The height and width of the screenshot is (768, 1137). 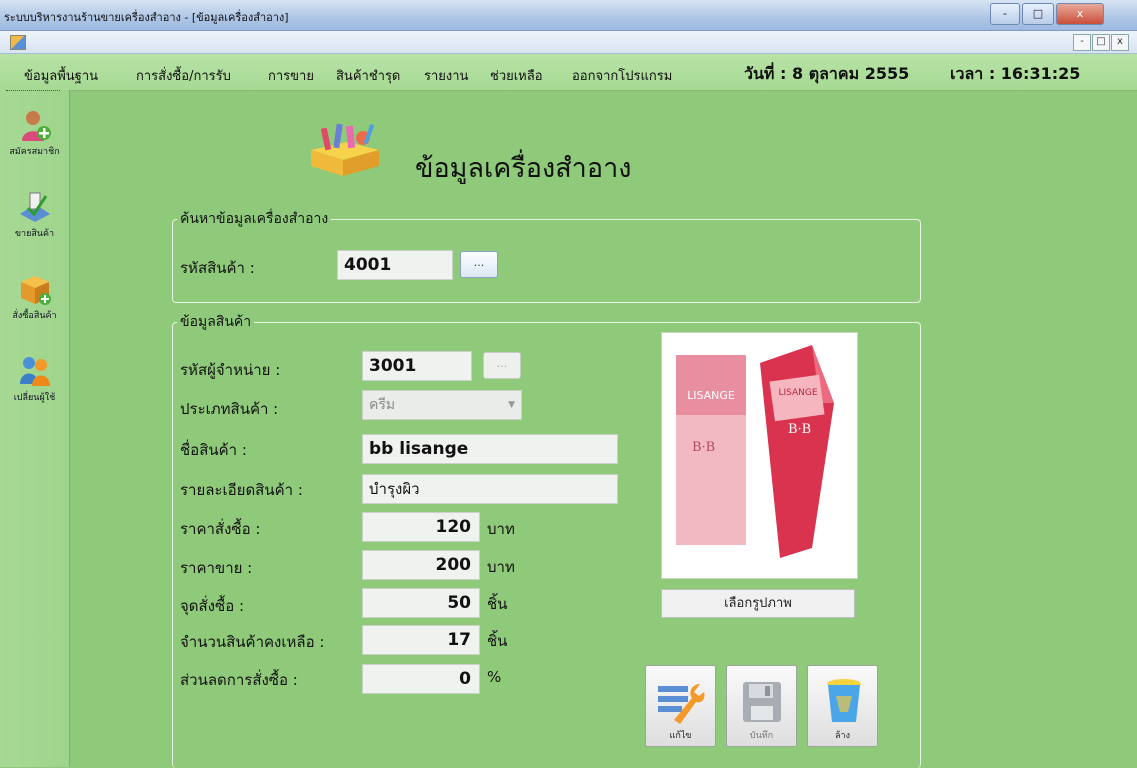 What do you see at coordinates (494, 677) in the screenshot?
I see `order-discount-unit: %` at bounding box center [494, 677].